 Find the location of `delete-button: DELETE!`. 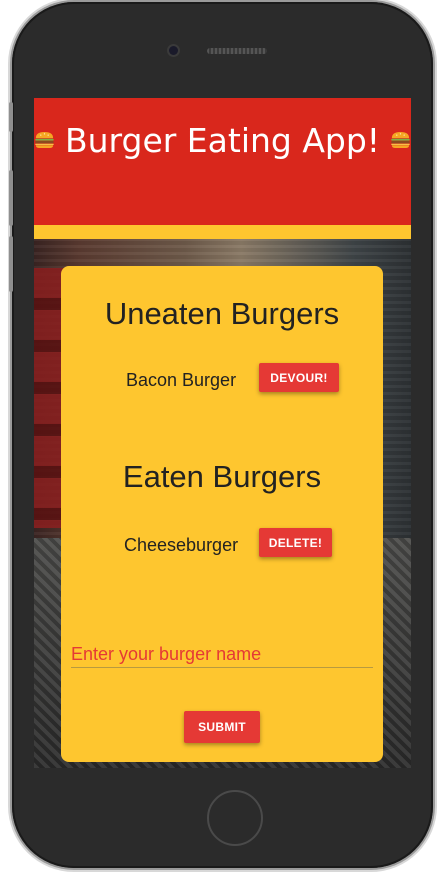

delete-button: DELETE! is located at coordinates (295, 542).